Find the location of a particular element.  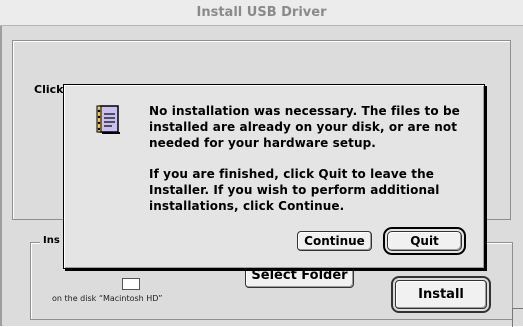

install-location-group-label: Ins is located at coordinates (51, 240).